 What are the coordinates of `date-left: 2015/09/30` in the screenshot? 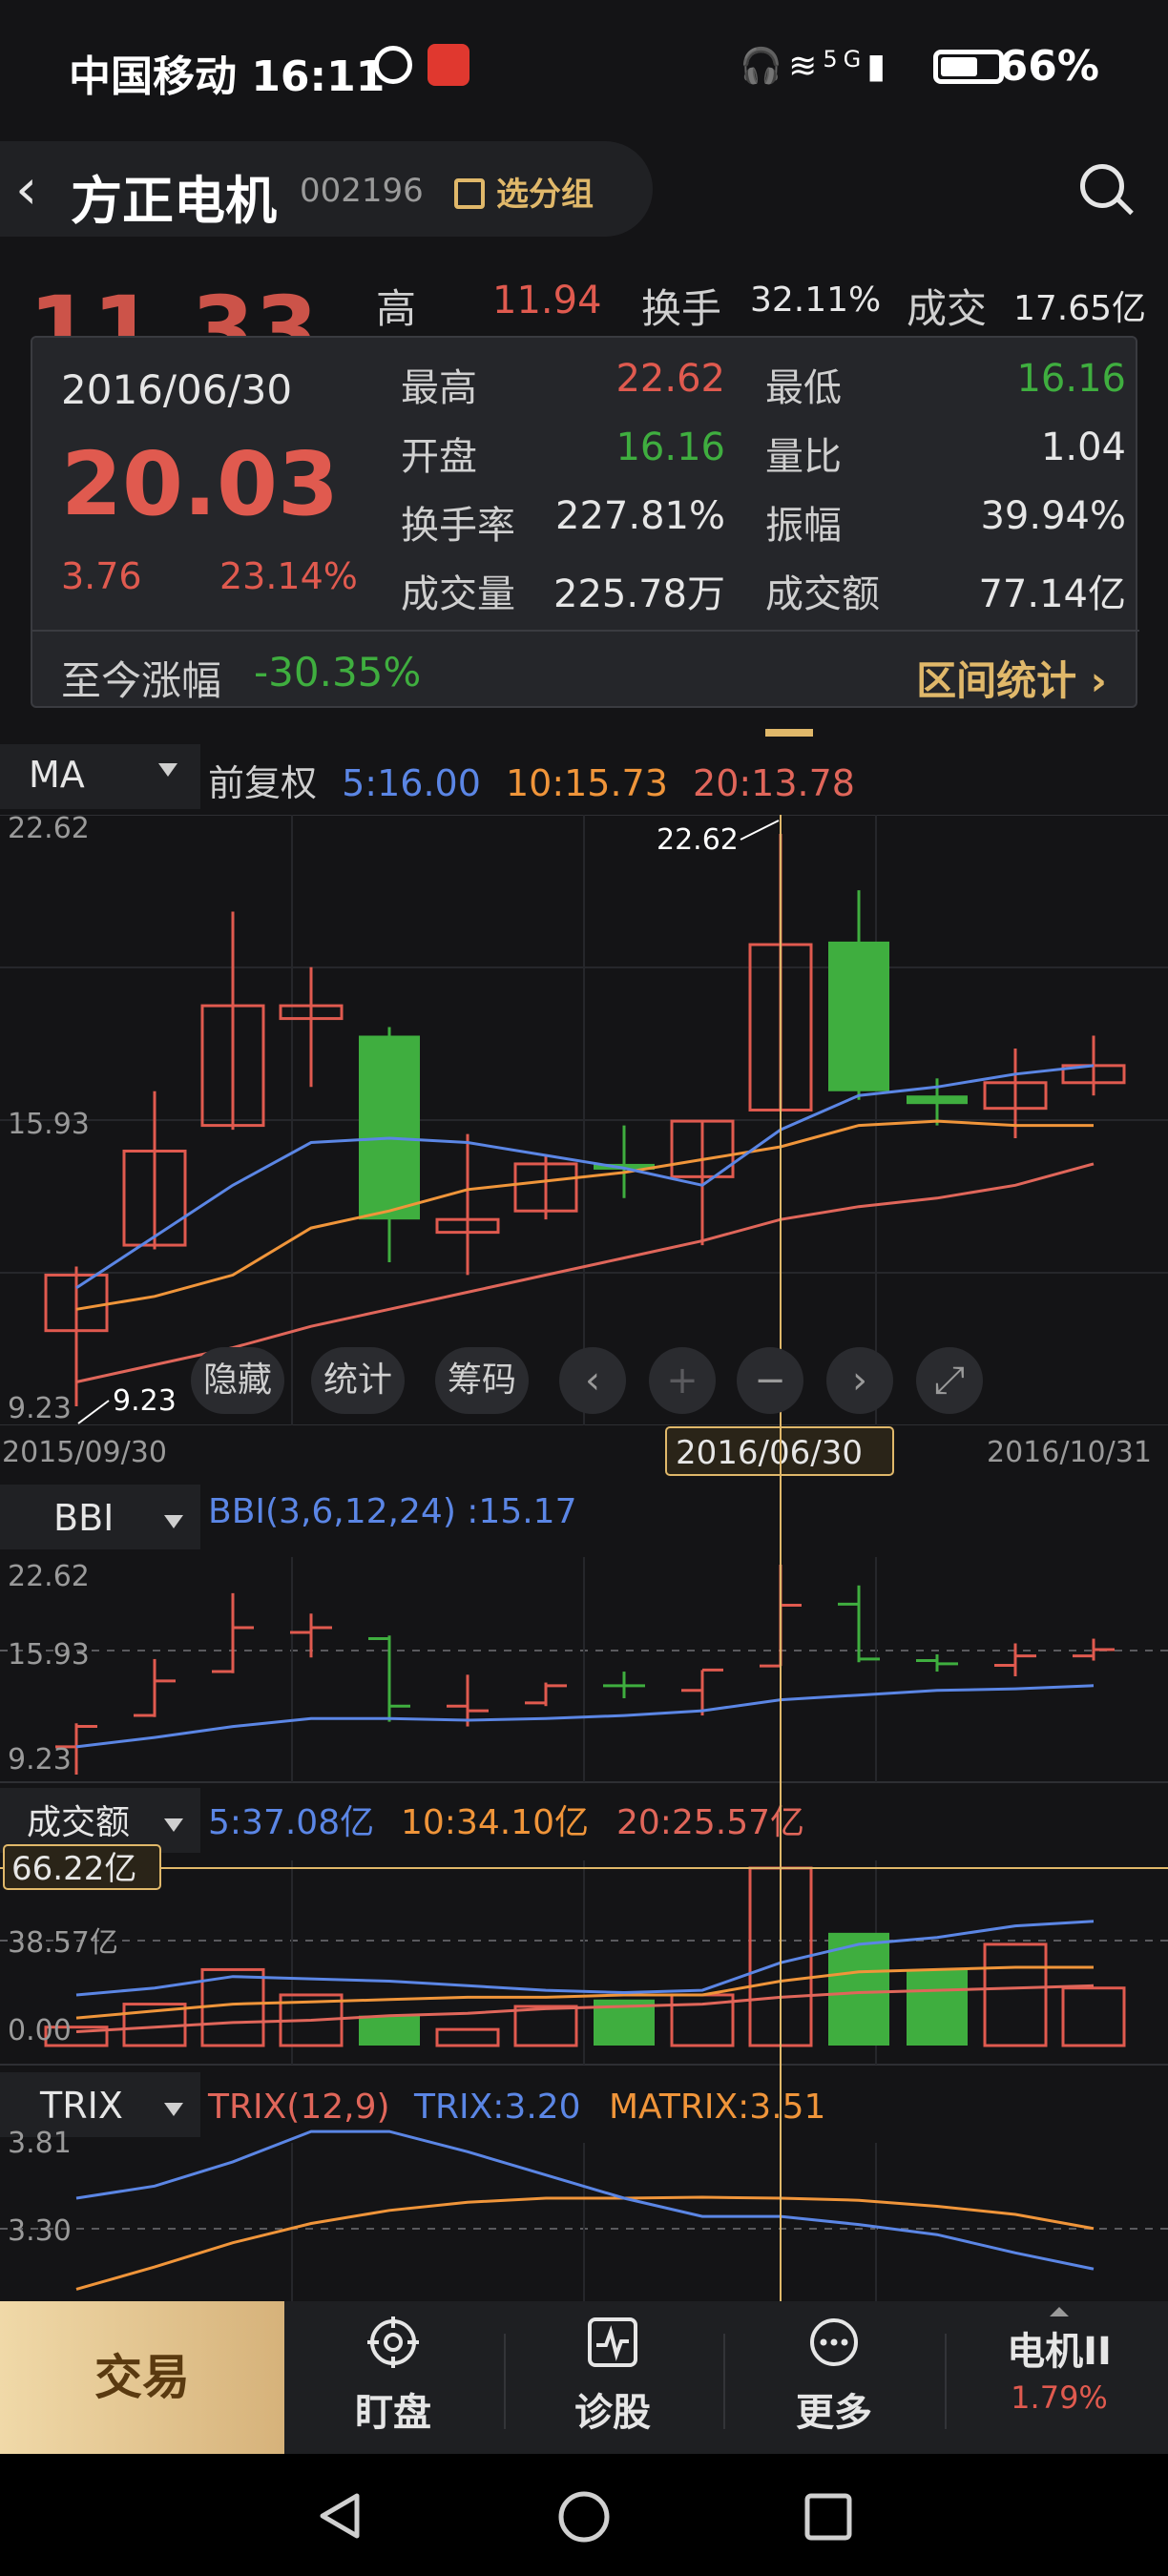 It's located at (84, 1452).